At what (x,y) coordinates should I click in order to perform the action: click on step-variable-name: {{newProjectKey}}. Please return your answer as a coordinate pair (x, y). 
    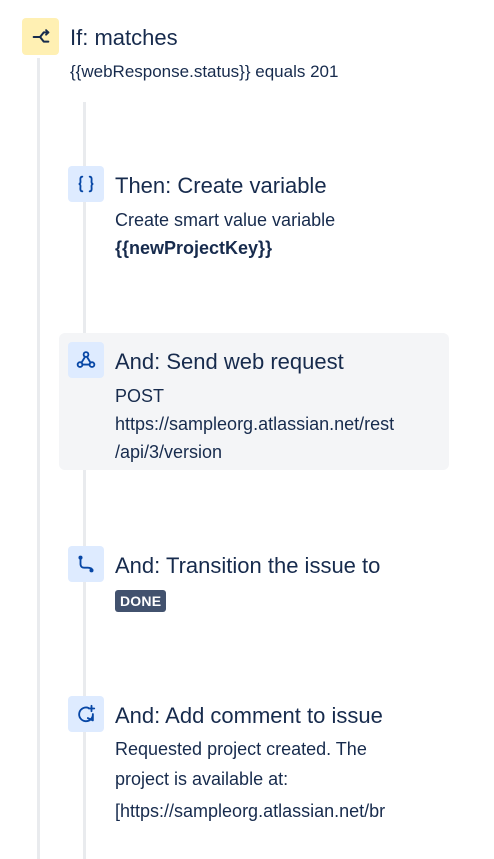
    Looking at the image, I should click on (194, 248).